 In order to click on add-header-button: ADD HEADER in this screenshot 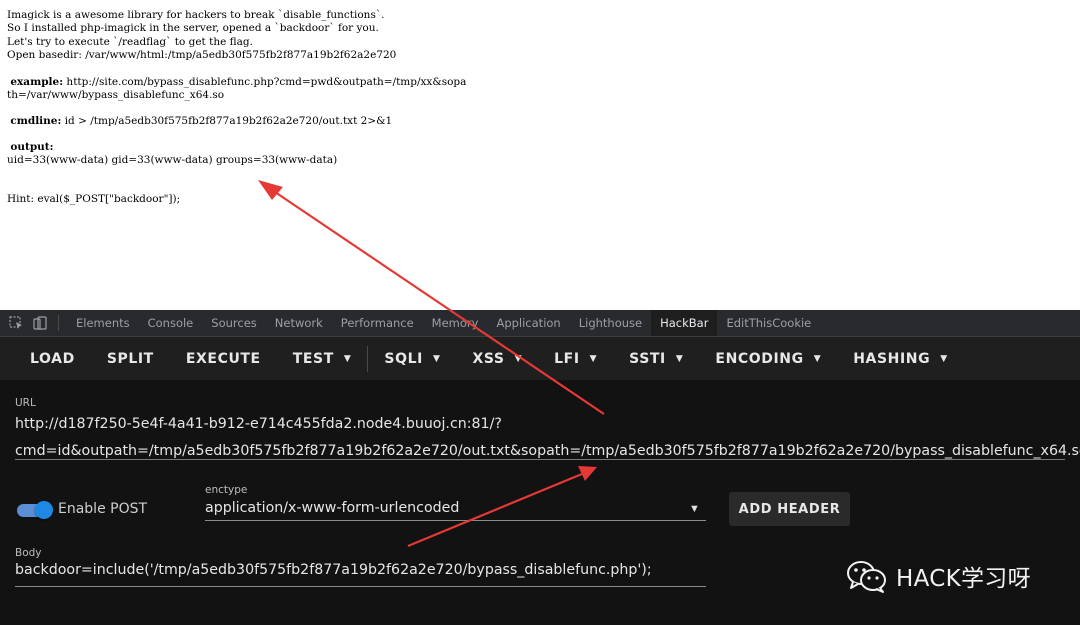, I will do `click(789, 509)`.